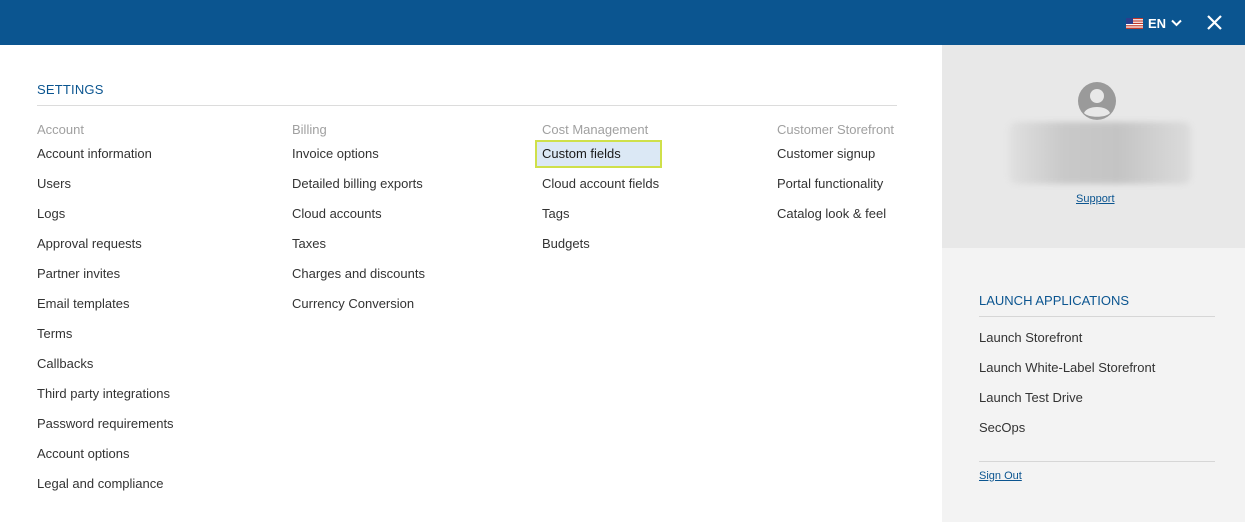 The image size is (1245, 522). I want to click on settings-item-budgets: Budgets, so click(600, 244).